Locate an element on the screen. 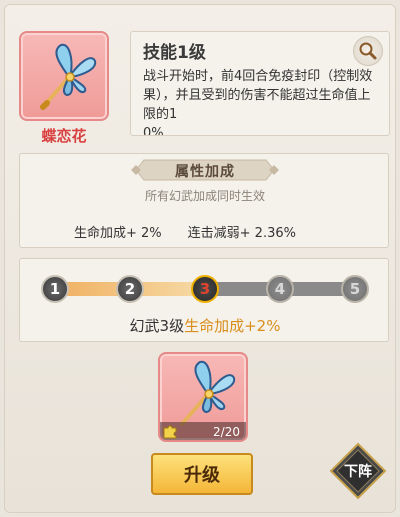 The width and height of the screenshot is (400, 517). attribute-stats: 生命加成+ 2% 连击减弱+ 2.36% is located at coordinates (224, 231).